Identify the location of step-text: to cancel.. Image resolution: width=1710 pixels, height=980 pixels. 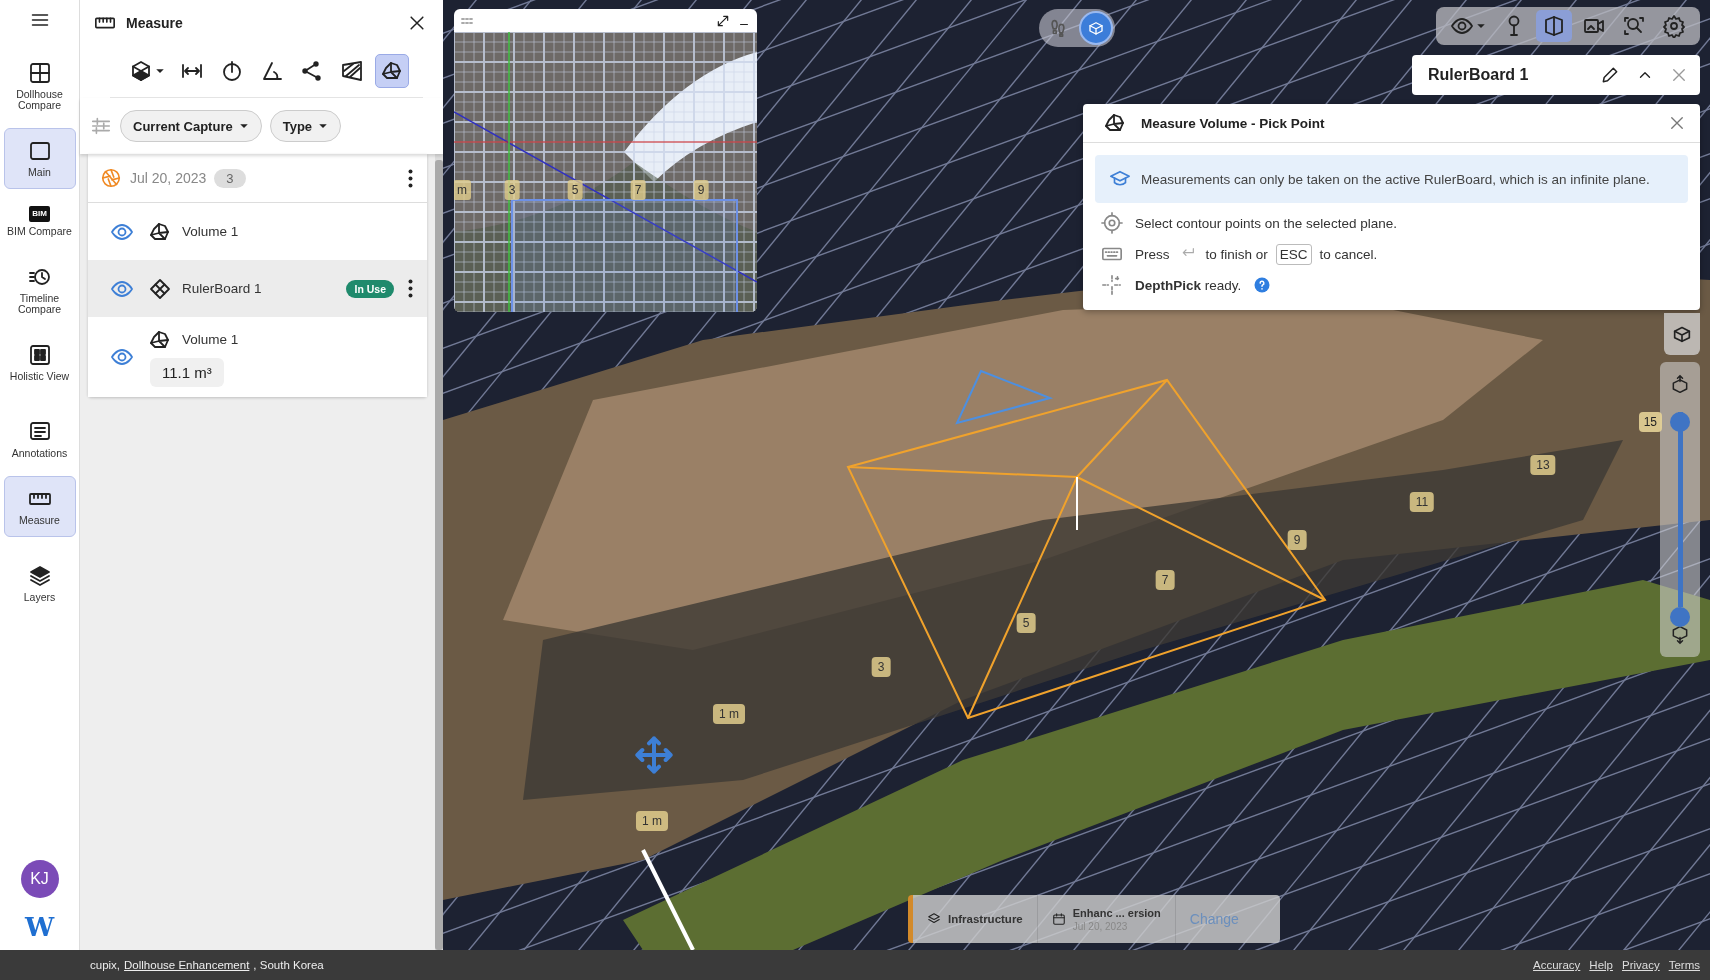
(1348, 254).